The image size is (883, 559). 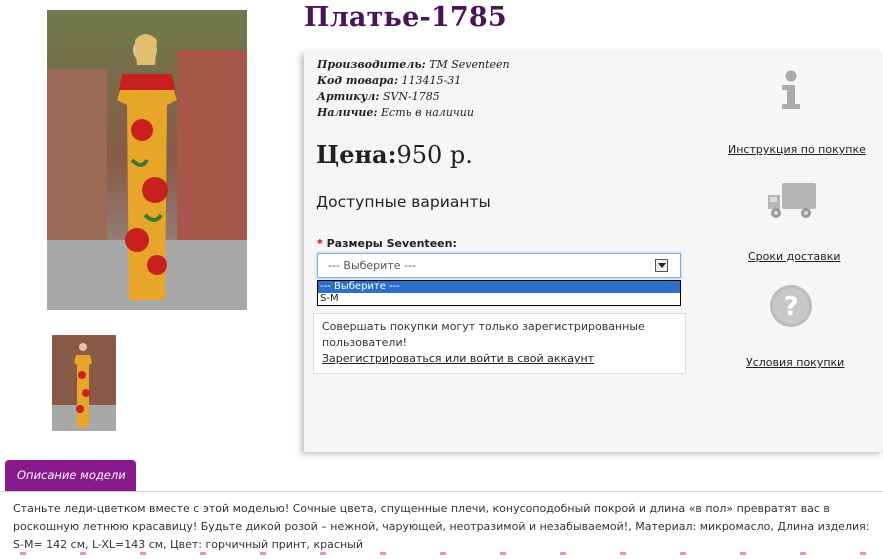 I want to click on product-photo, so click(x=147, y=160).